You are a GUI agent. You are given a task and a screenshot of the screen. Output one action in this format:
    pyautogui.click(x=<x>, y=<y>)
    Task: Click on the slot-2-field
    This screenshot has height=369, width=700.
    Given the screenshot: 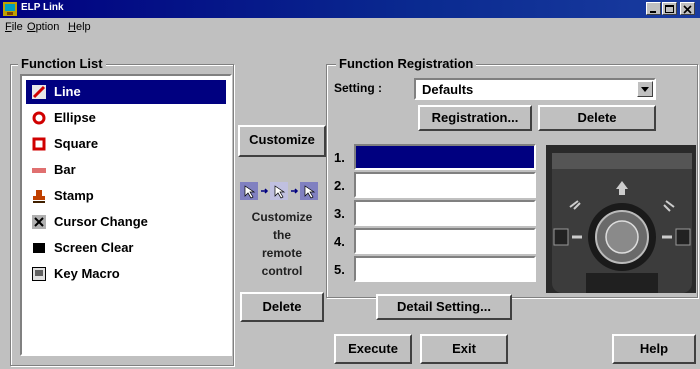 What is the action you would take?
    pyautogui.click(x=445, y=185)
    